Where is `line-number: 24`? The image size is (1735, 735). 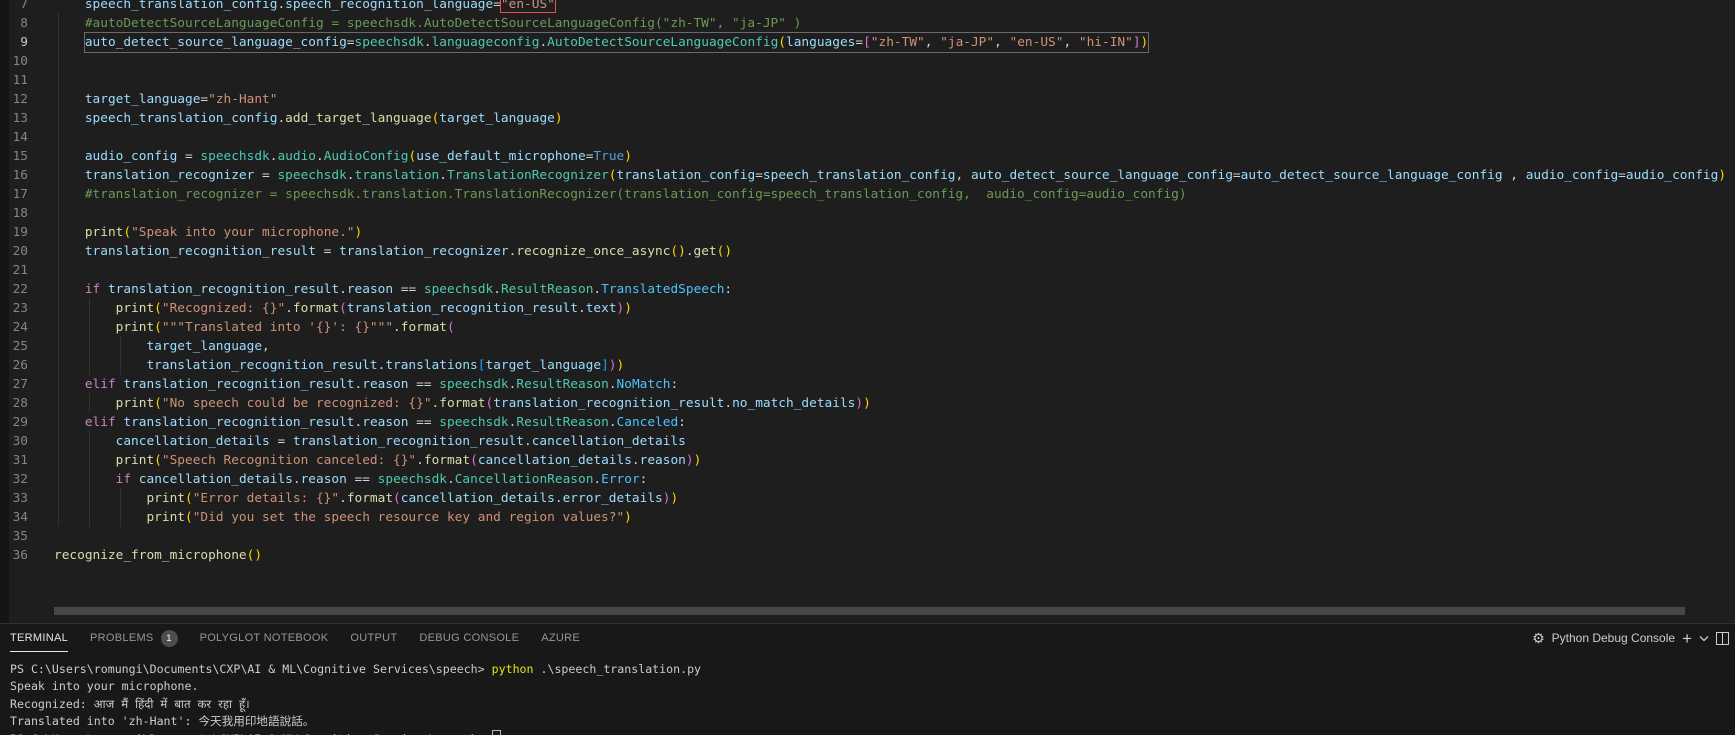 line-number: 24 is located at coordinates (26, 327).